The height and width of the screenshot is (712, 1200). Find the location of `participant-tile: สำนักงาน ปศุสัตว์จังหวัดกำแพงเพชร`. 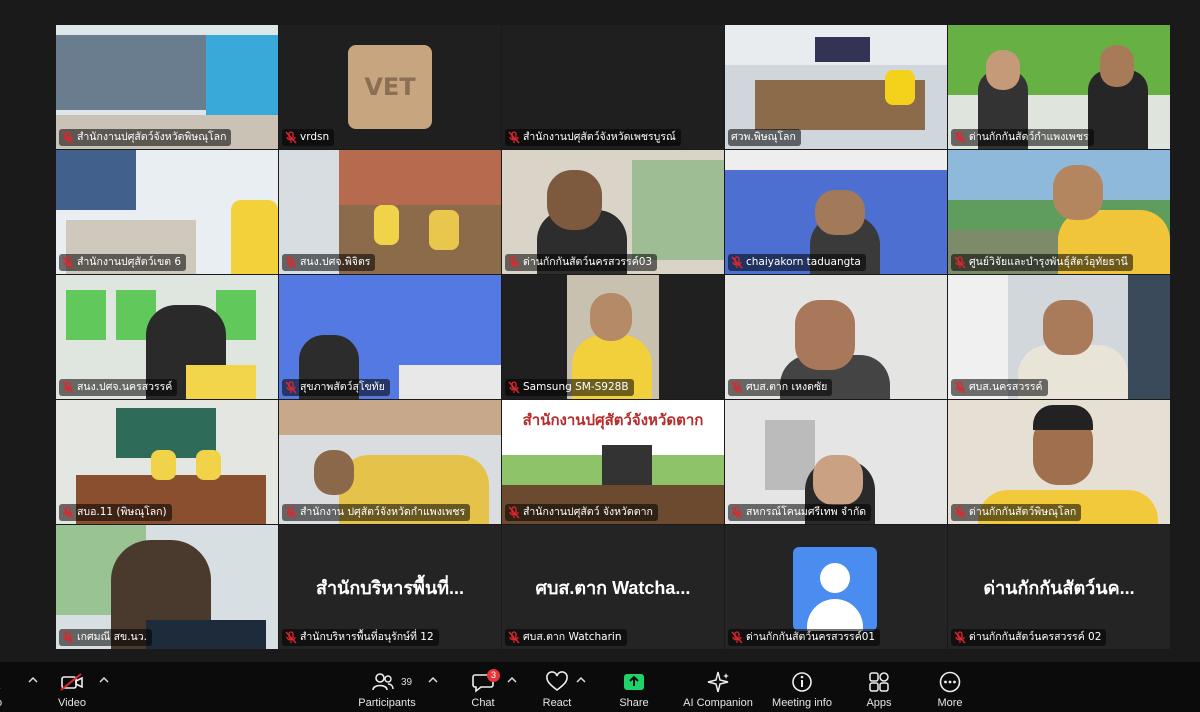

participant-tile: สำนักงาน ปศุสัตว์จังหวัดกำแพงเพชร is located at coordinates (390, 462).